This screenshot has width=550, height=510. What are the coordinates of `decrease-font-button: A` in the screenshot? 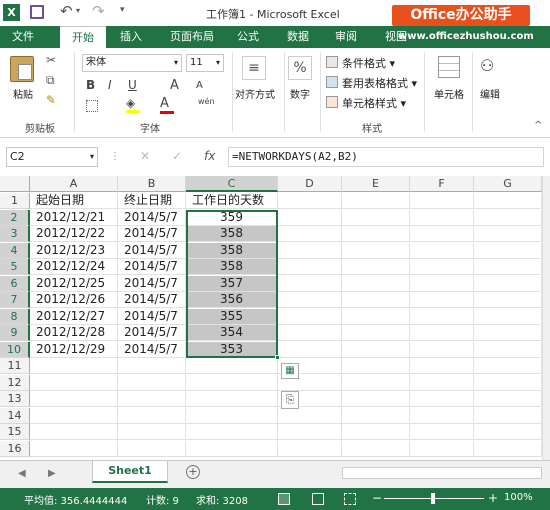 It's located at (199, 85).